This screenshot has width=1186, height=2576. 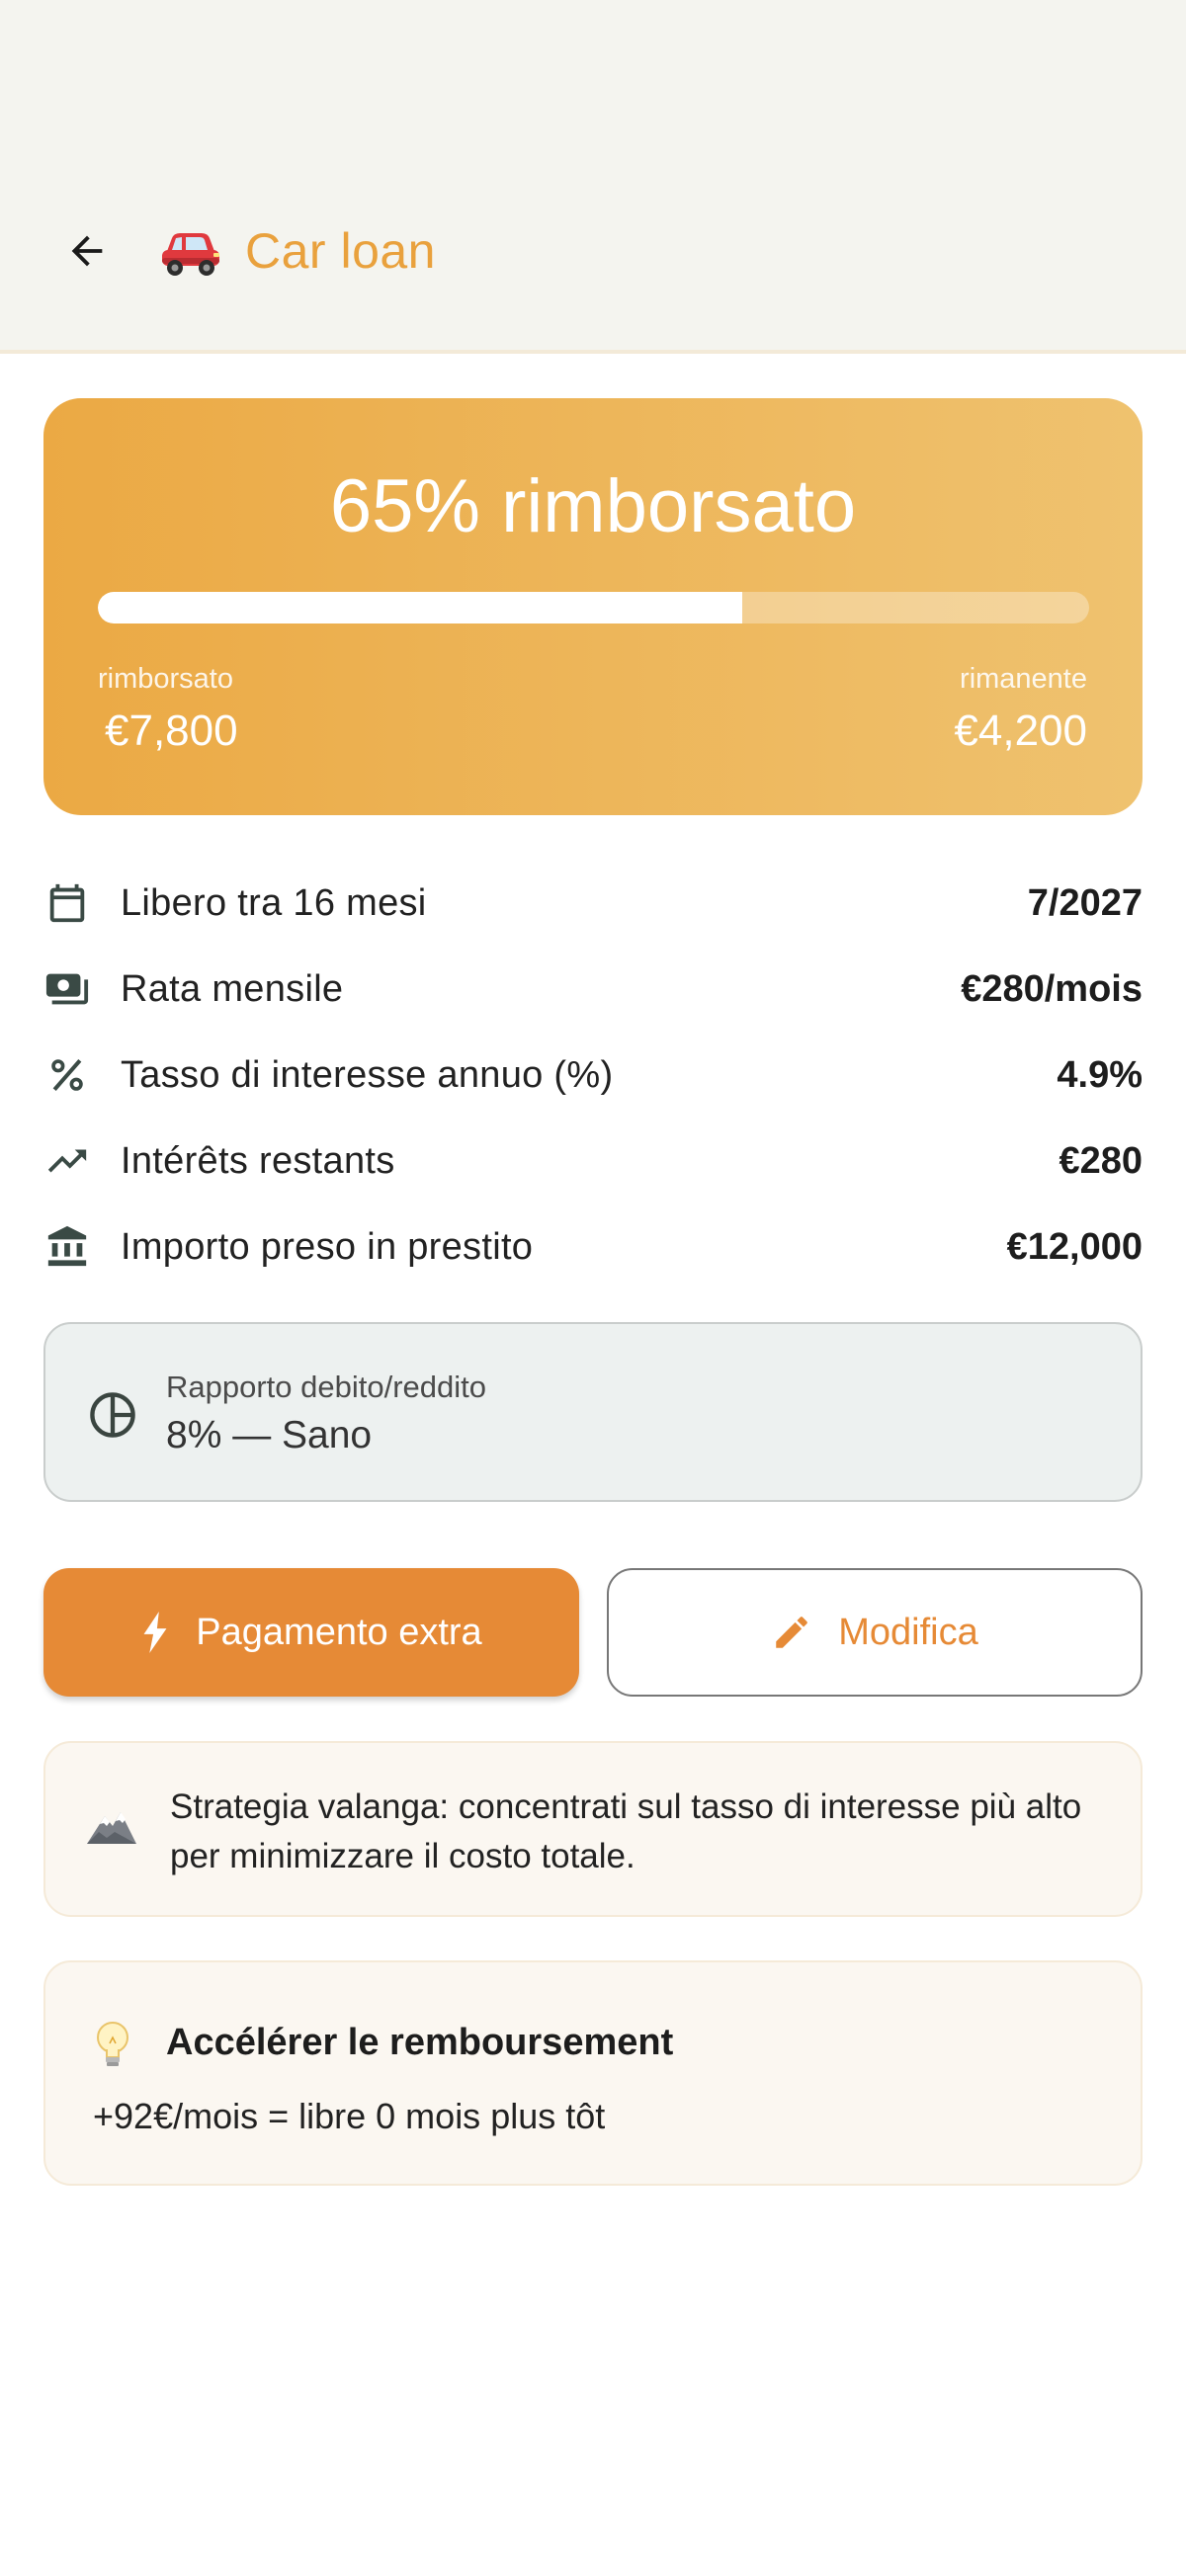 I want to click on paid-label: rimborsato, so click(x=165, y=679).